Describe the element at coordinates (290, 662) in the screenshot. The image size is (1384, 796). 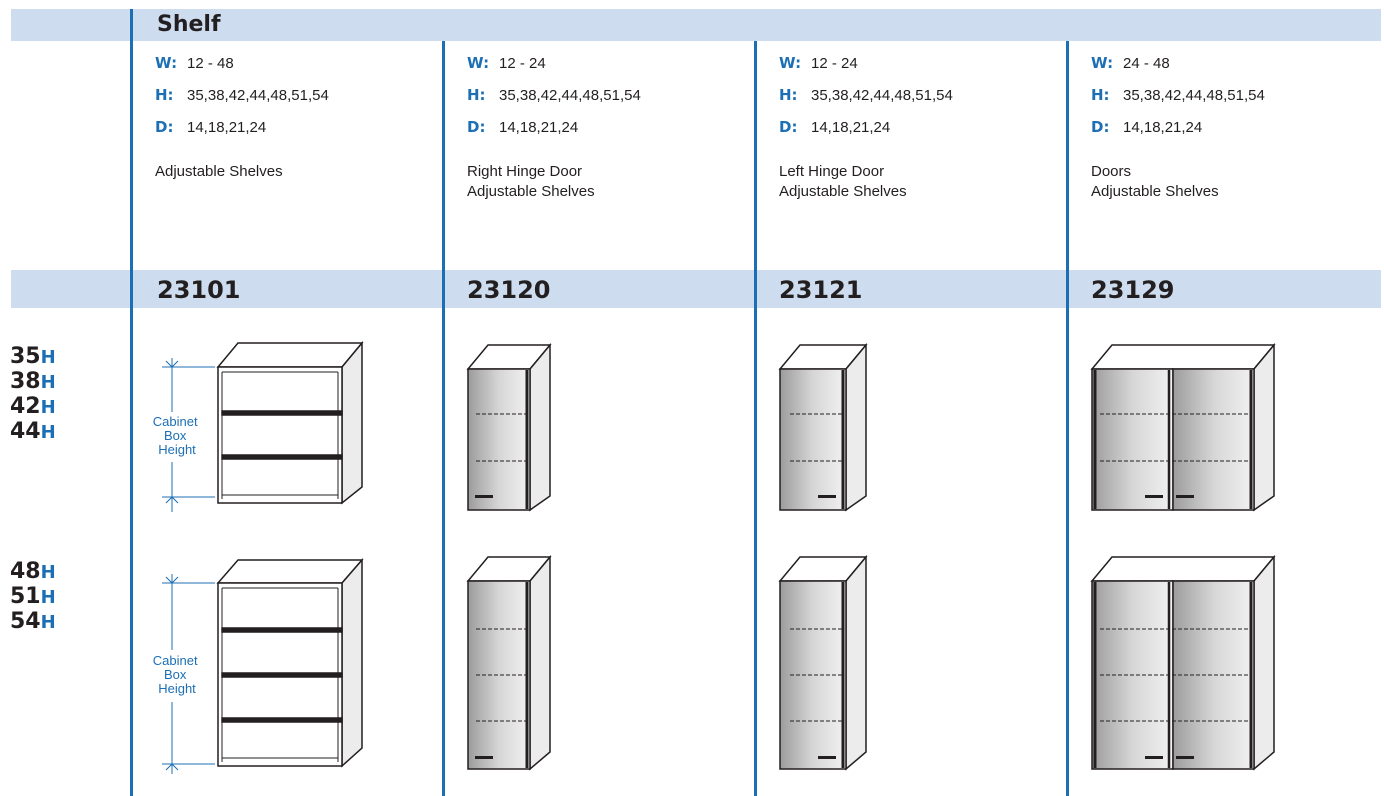
I see `open-shelf-cabinet-tall` at that location.